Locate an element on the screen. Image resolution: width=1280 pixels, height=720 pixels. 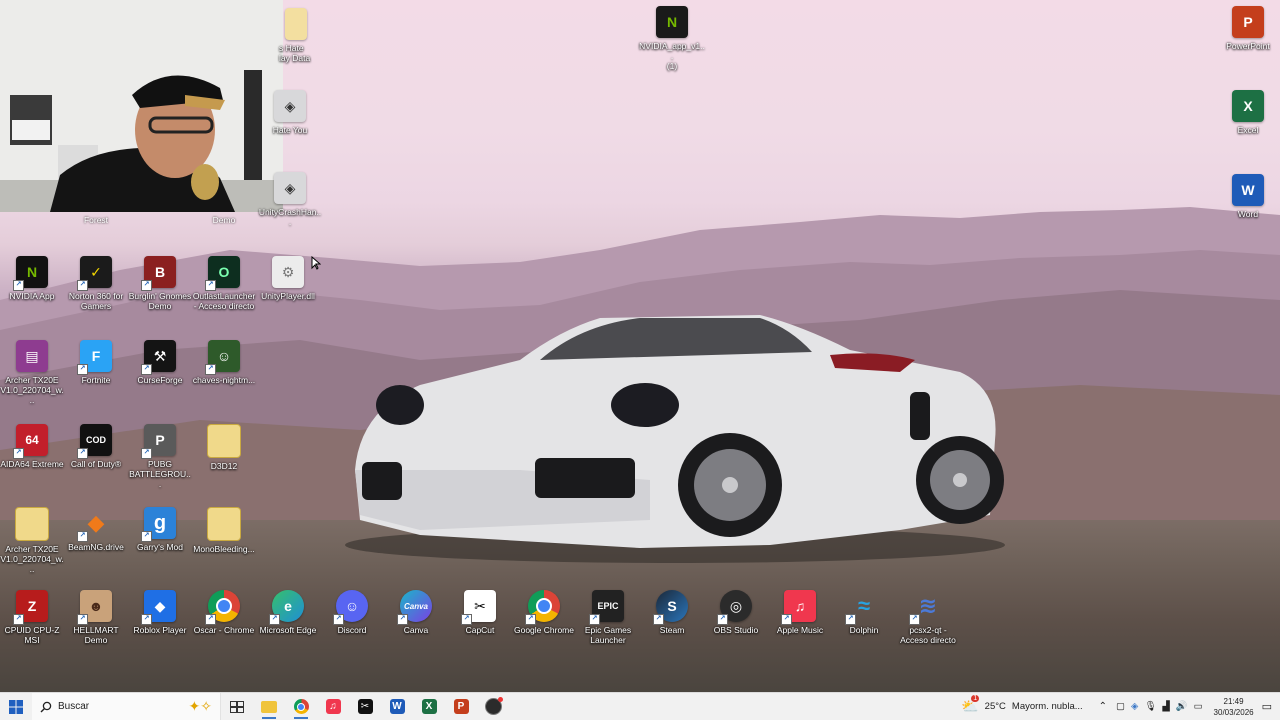
fortnite-icon: F ↗ is located at coordinates (94, 357).